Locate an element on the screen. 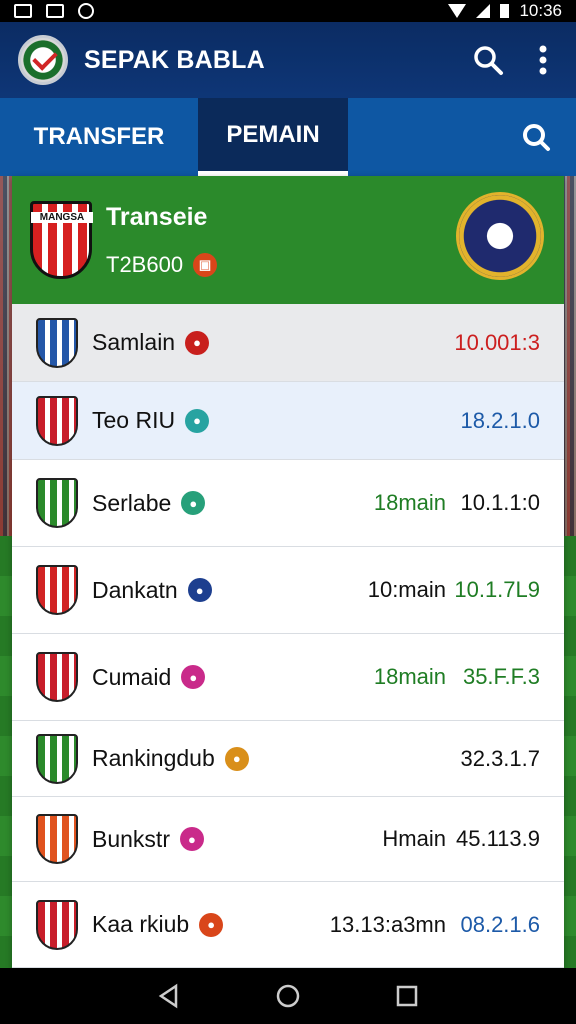 The height and width of the screenshot is (1024, 576). transfer-value: 10.1.7L9 is located at coordinates (497, 589).